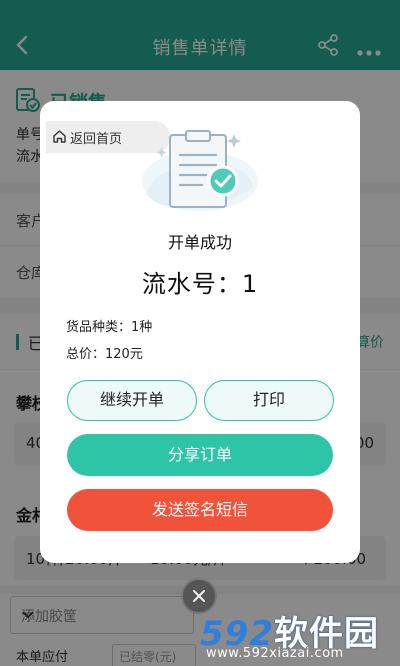 The height and width of the screenshot is (666, 400). Describe the element at coordinates (104, 354) in the screenshot. I see `total-price: 总价：120元` at that location.